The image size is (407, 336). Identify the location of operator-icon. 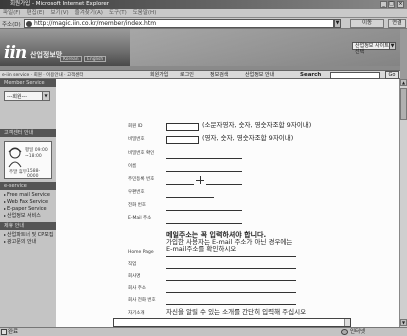
(15, 157).